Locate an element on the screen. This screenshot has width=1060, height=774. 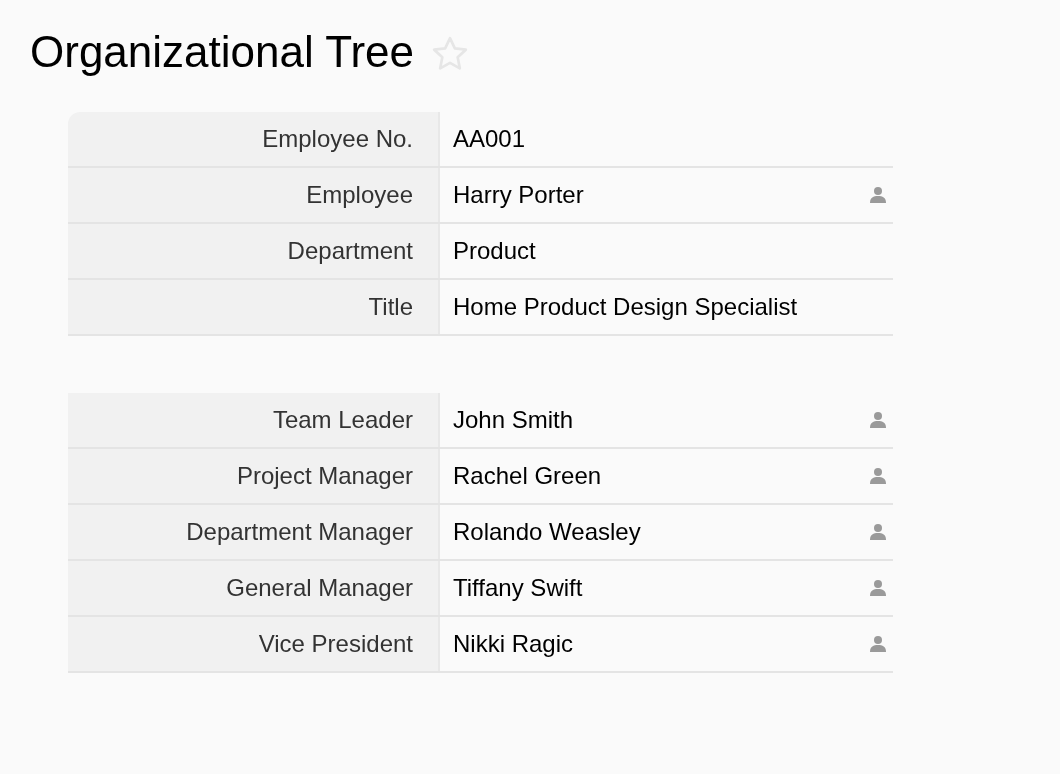
field-label: Title is located at coordinates (254, 307).